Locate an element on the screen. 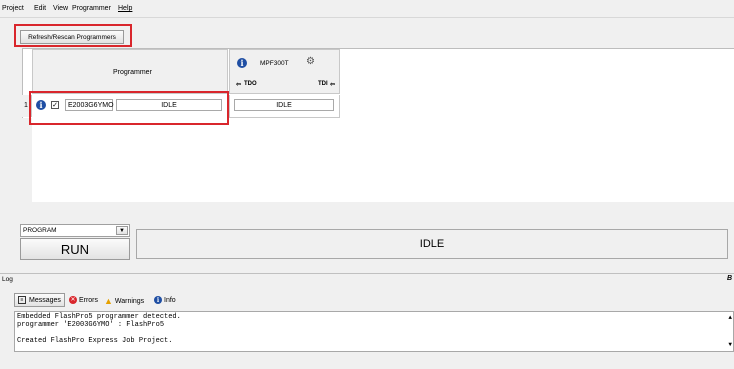 The image size is (734, 369). programmer-row-highlight is located at coordinates (129, 108).